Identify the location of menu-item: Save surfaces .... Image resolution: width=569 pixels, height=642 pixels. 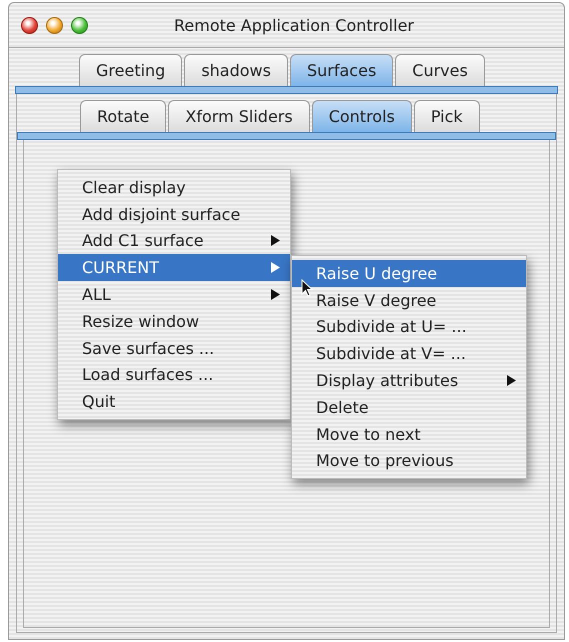
(174, 348).